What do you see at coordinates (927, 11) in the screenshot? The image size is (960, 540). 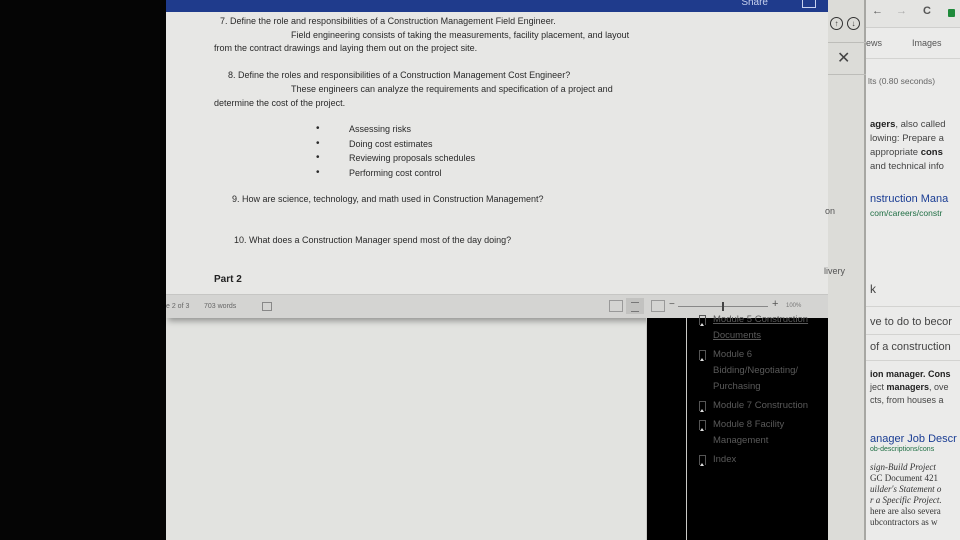 I see `reload-button: C` at bounding box center [927, 11].